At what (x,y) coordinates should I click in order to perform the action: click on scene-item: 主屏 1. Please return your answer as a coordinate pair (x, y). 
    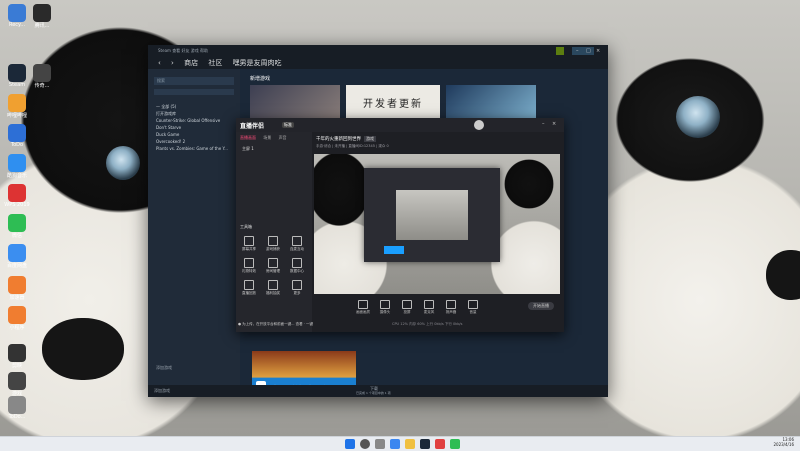
    Looking at the image, I should click on (274, 149).